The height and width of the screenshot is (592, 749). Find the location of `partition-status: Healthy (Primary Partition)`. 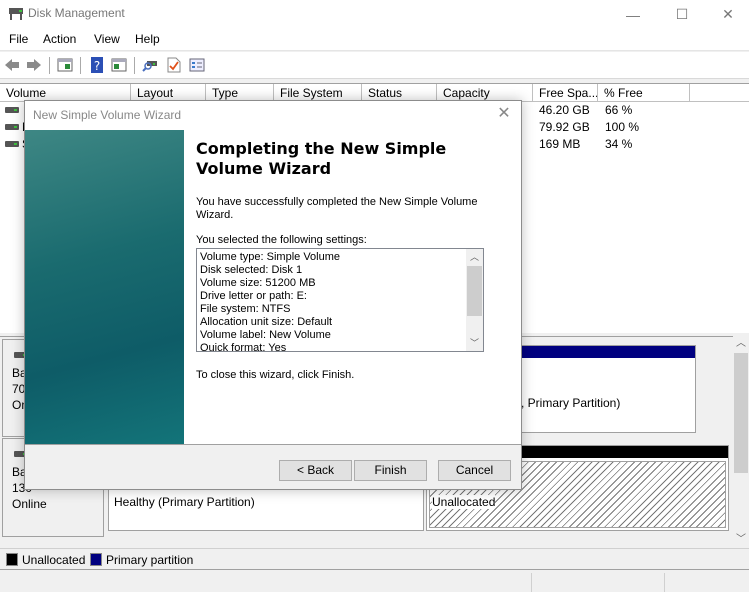

partition-status: Healthy (Primary Partition) is located at coordinates (184, 502).